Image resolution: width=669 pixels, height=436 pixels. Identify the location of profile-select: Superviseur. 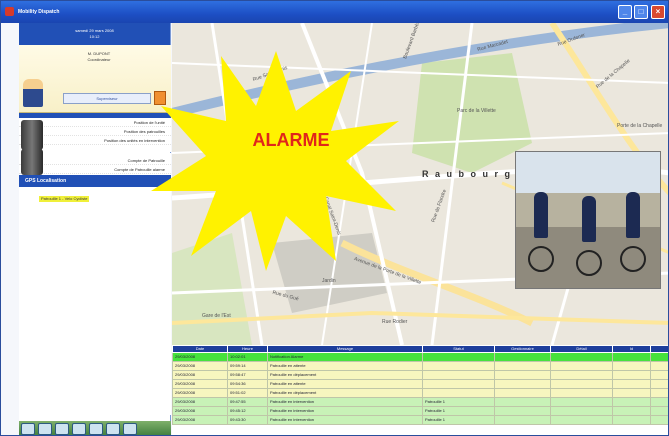
(107, 98).